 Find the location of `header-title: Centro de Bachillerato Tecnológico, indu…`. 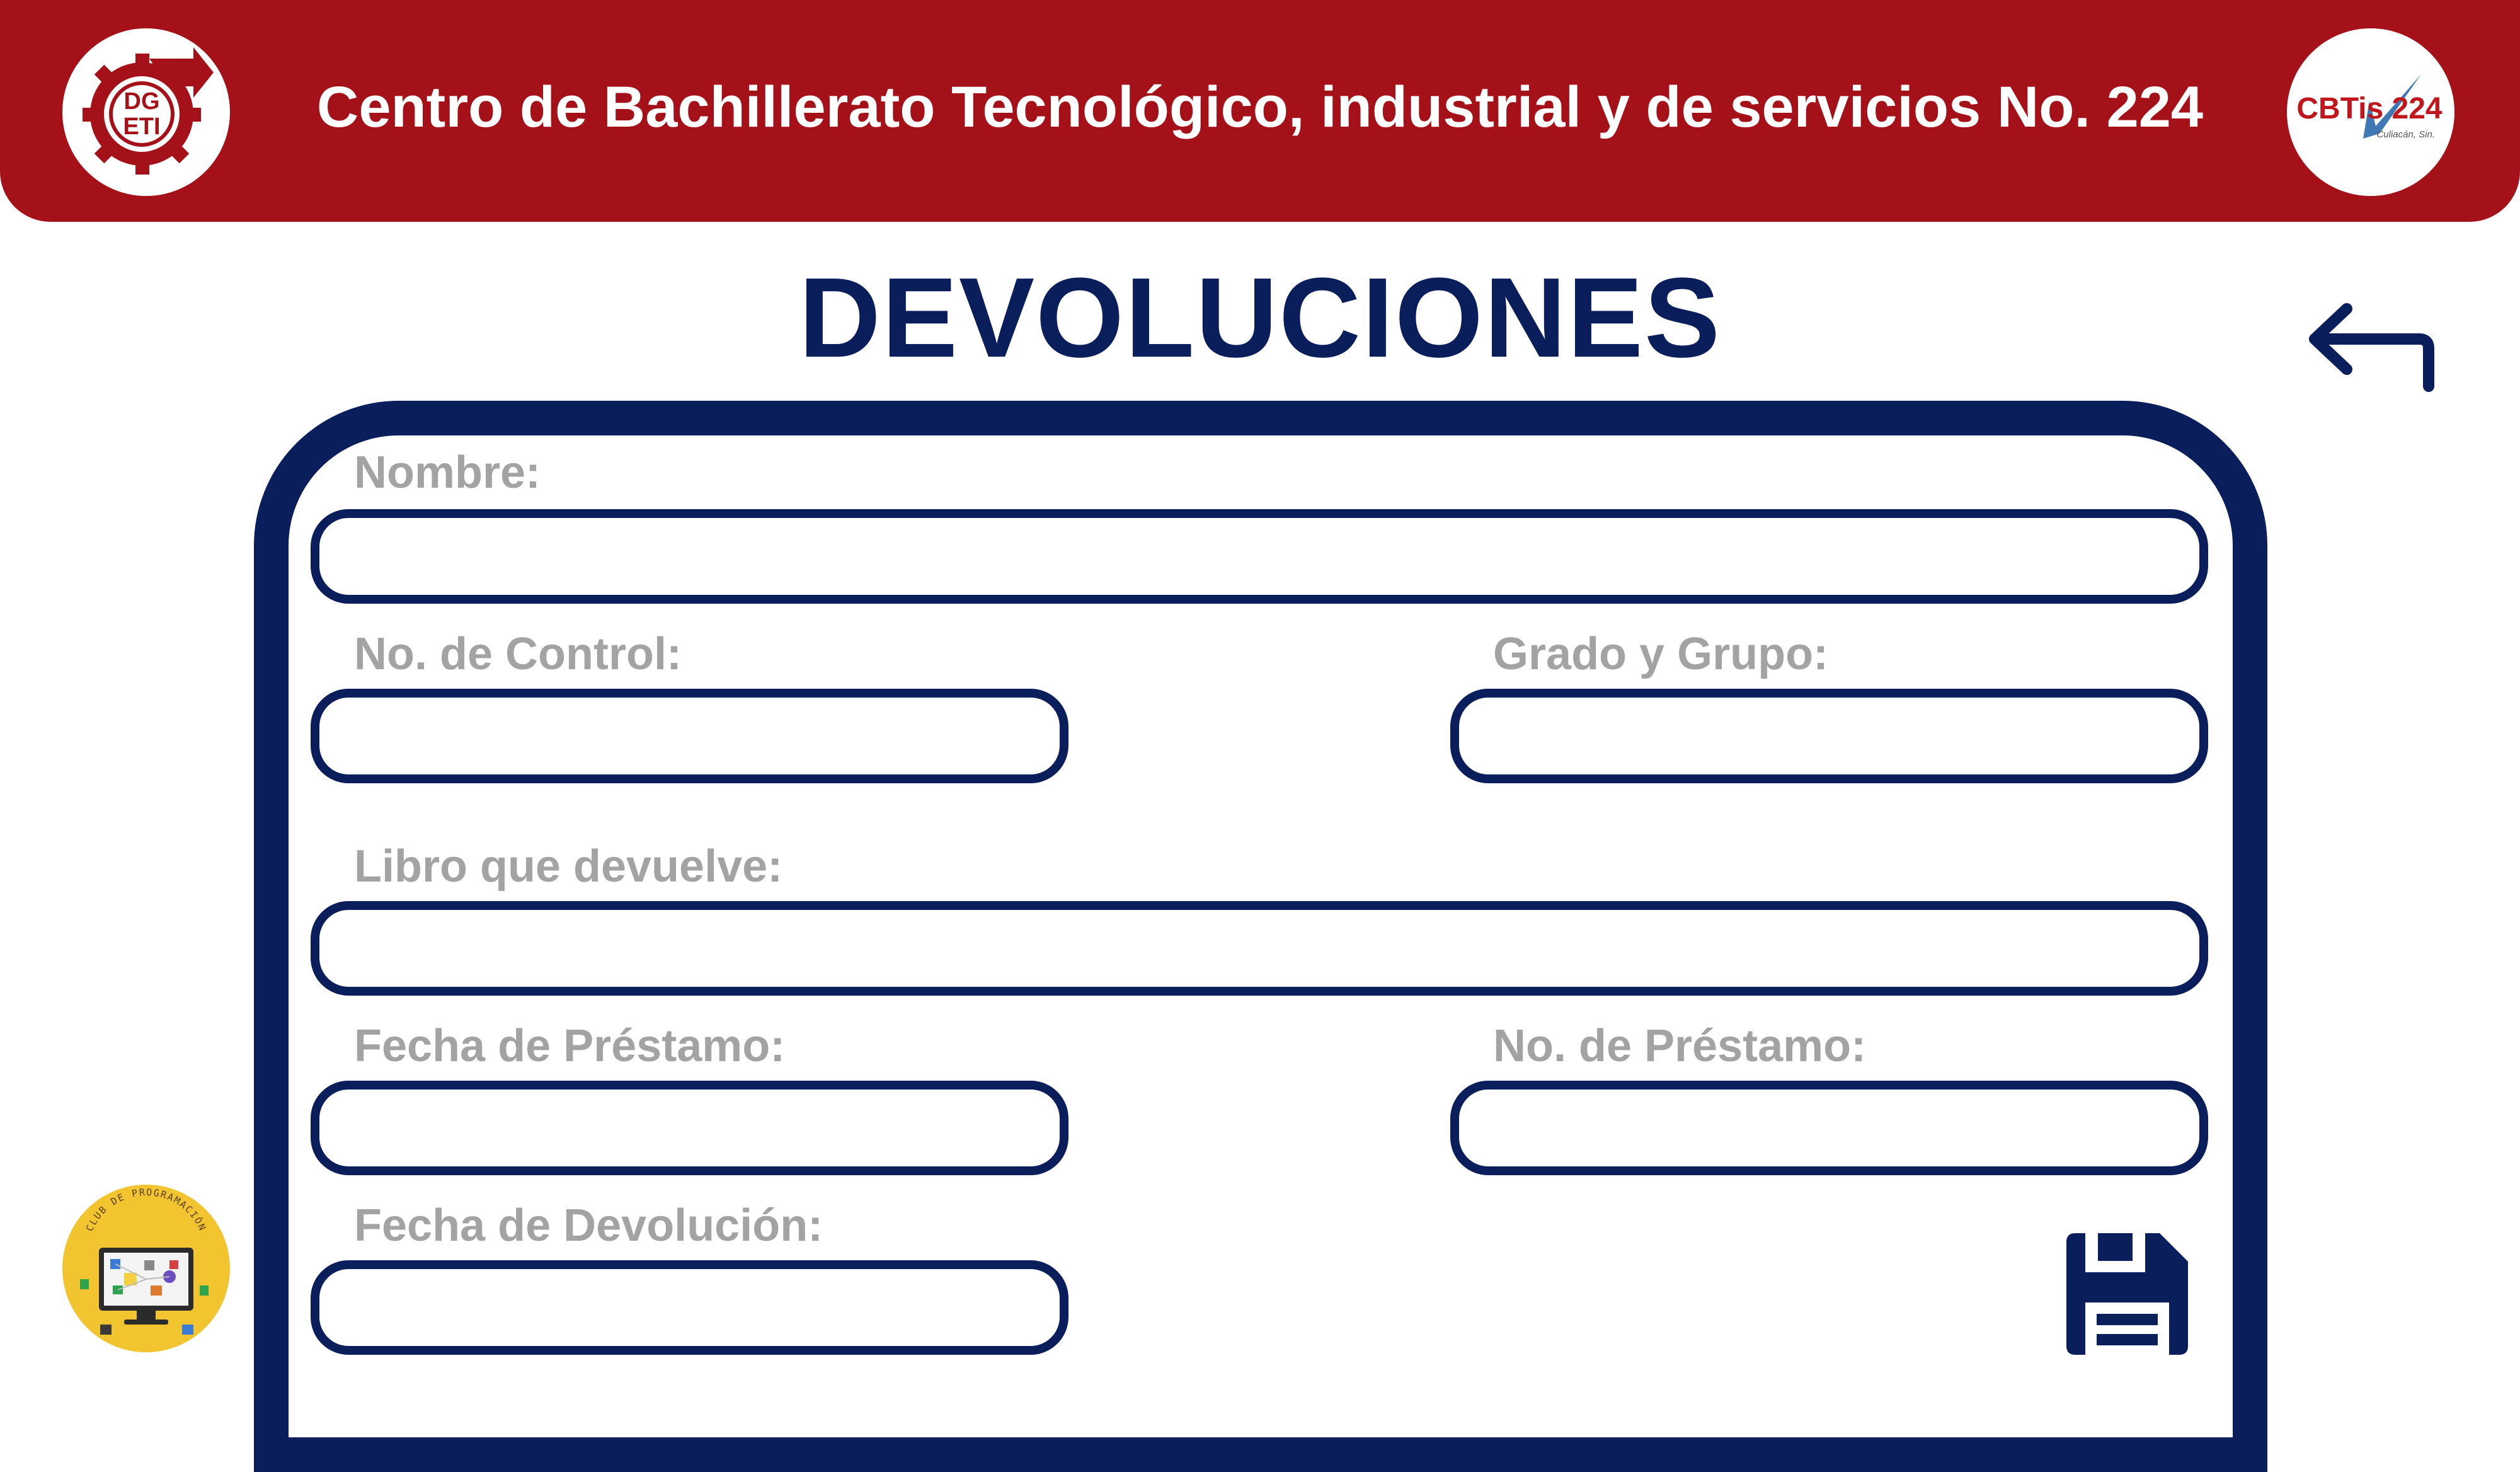

header-title: Centro de Bachillerato Tecnológico, indu… is located at coordinates (1260, 106).